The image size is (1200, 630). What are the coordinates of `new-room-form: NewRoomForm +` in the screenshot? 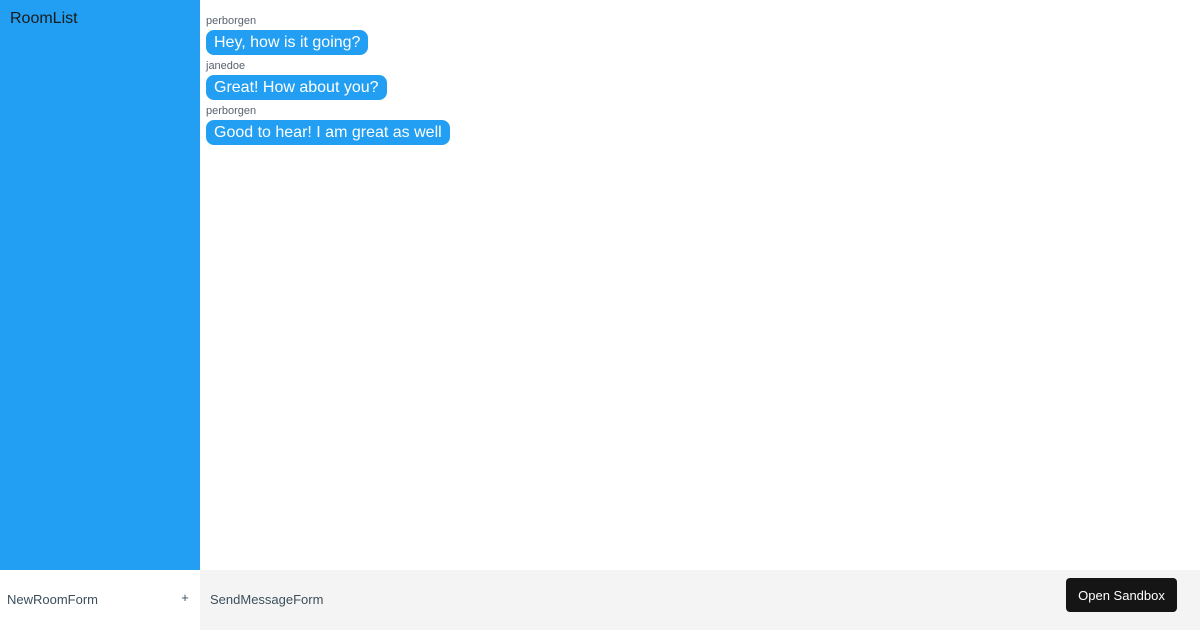 It's located at (100, 600).